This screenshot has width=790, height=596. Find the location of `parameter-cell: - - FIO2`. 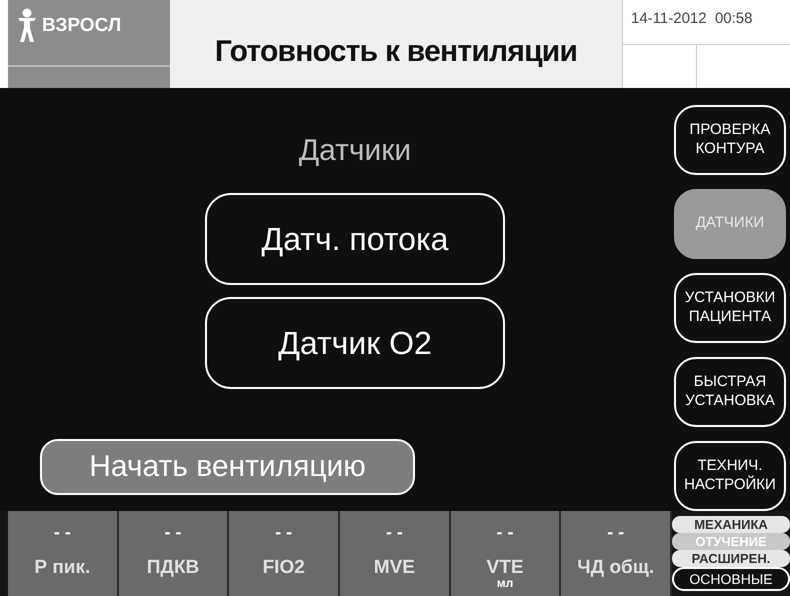

parameter-cell: - - FIO2 is located at coordinates (284, 553).